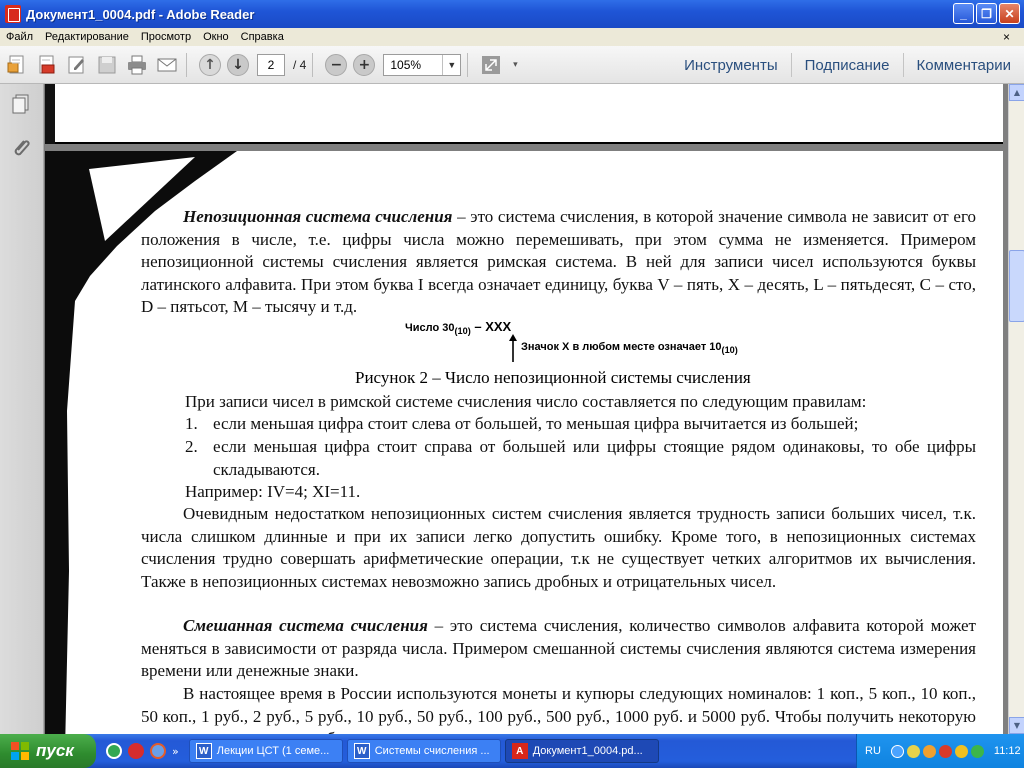 The image size is (1024, 768). Describe the element at coordinates (114, 751) in the screenshot. I see `chrome-icon` at that location.